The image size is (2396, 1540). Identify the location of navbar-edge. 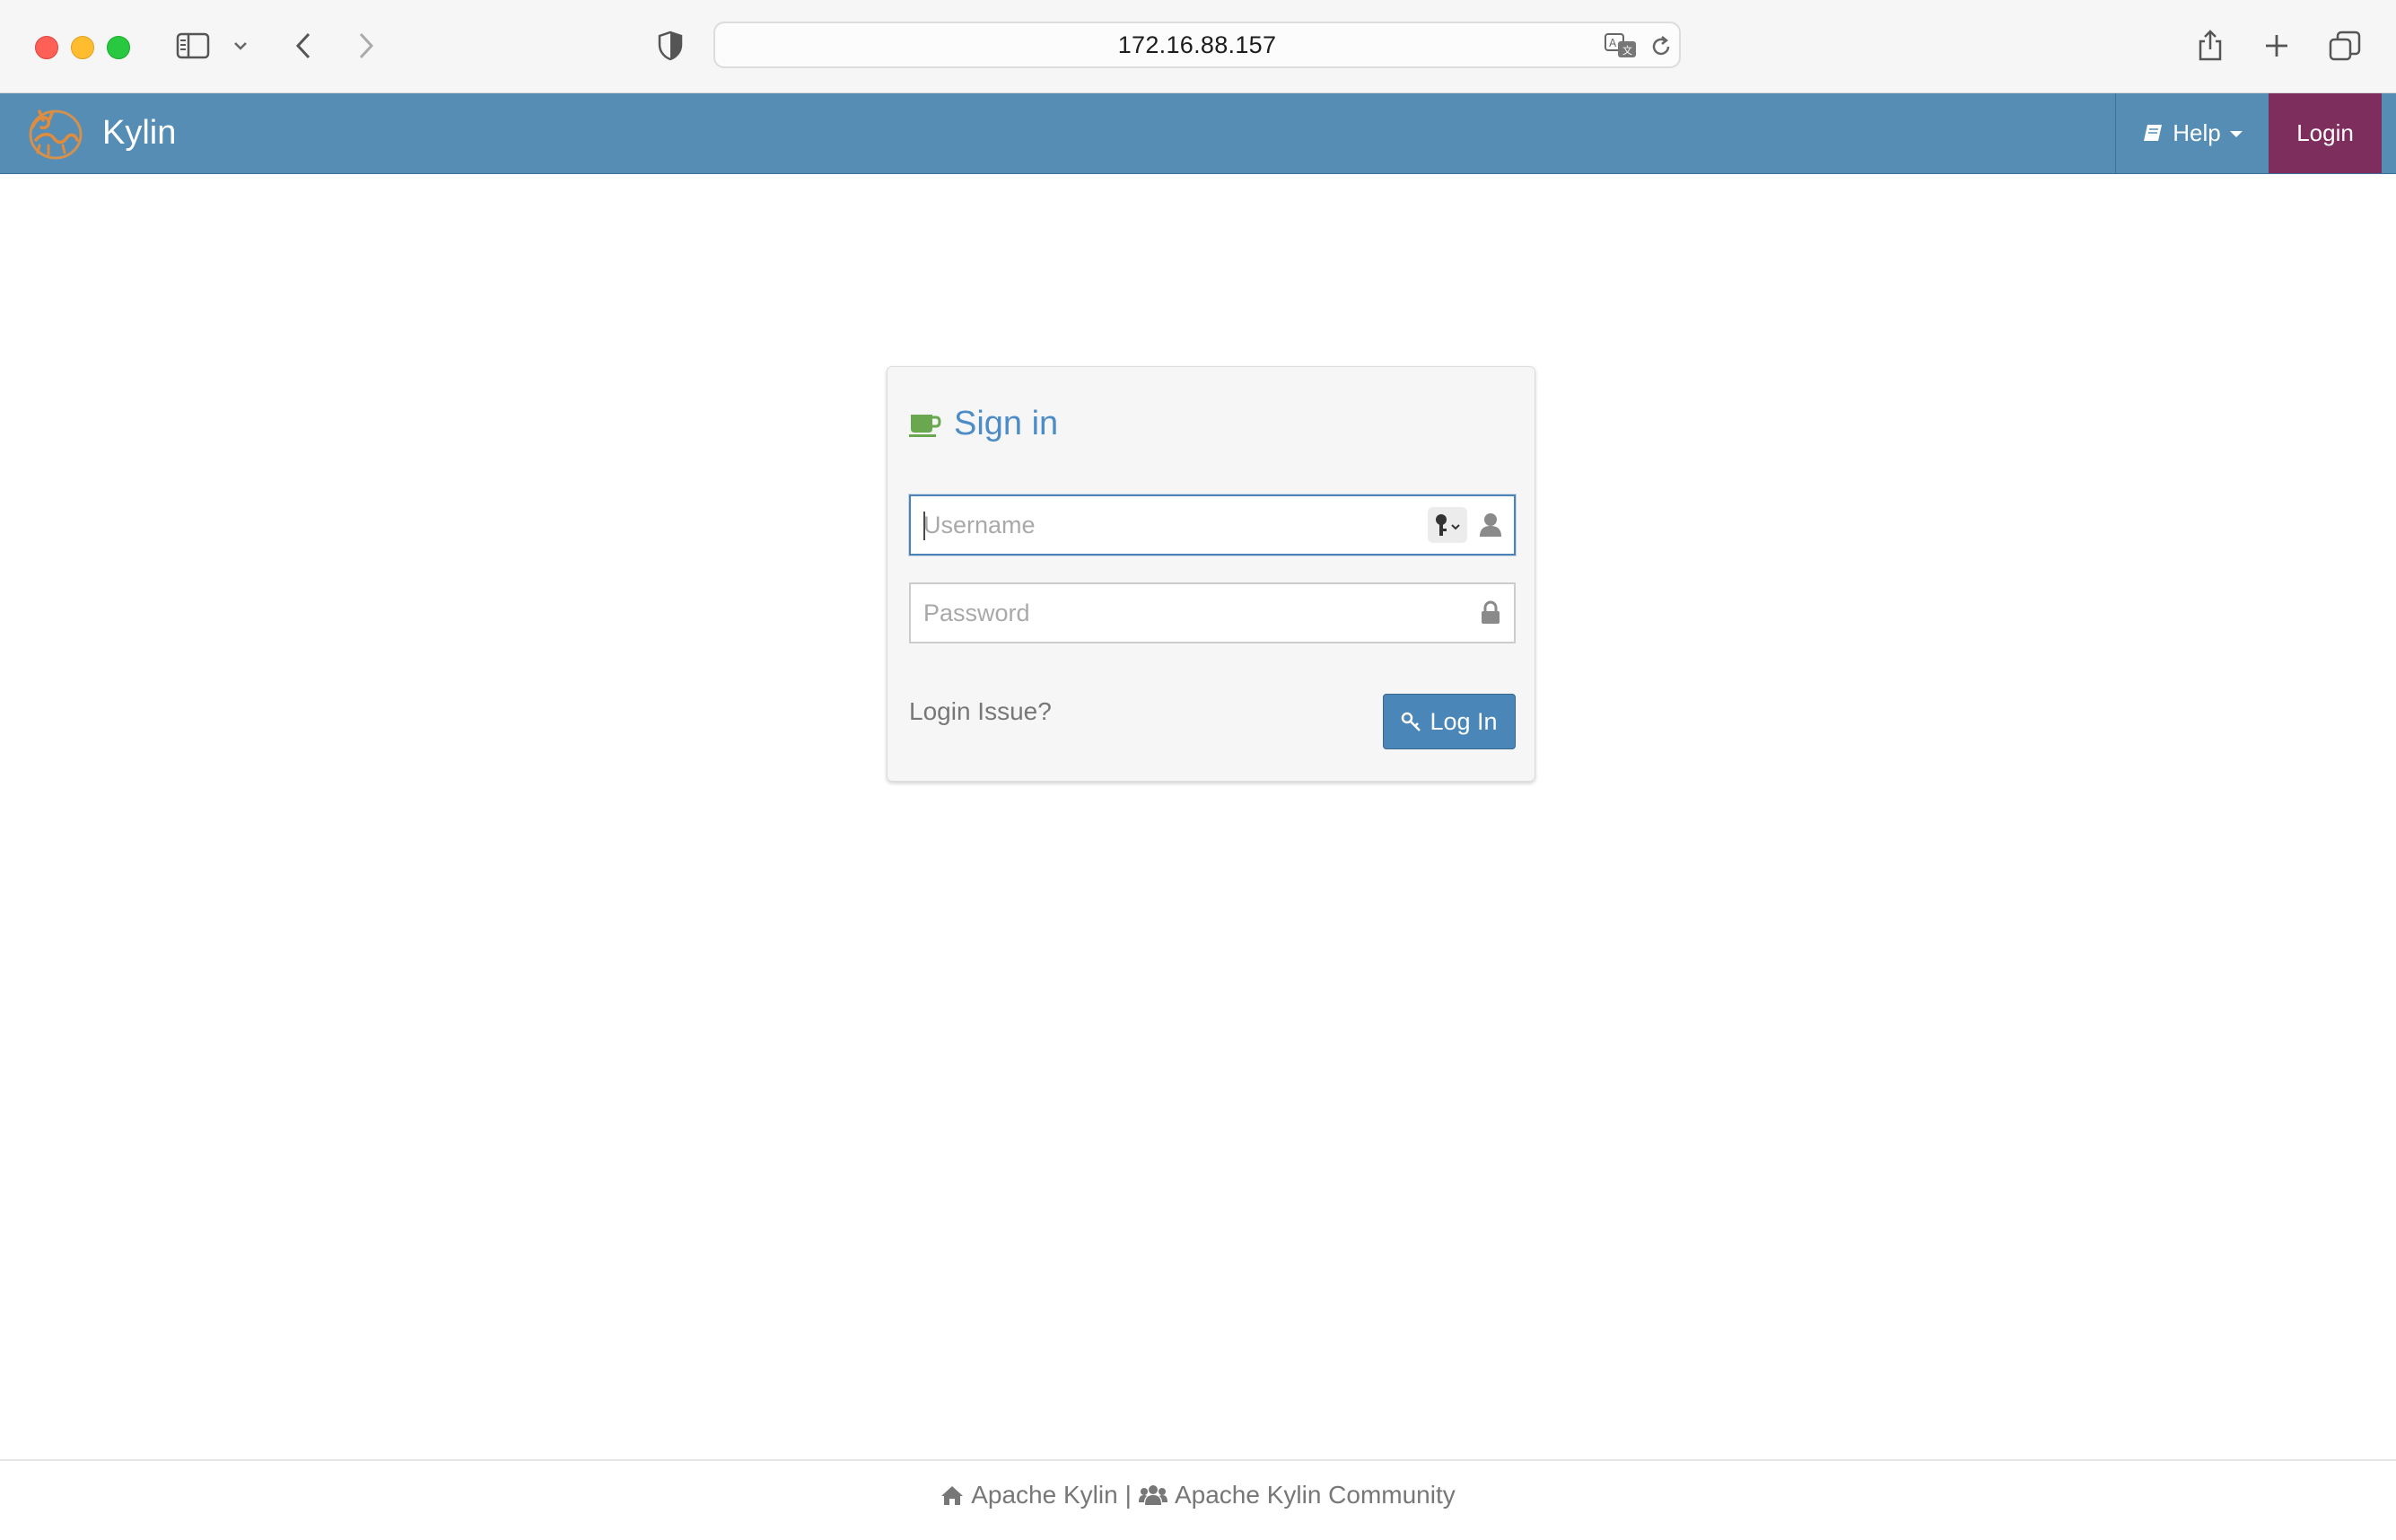
(2389, 133).